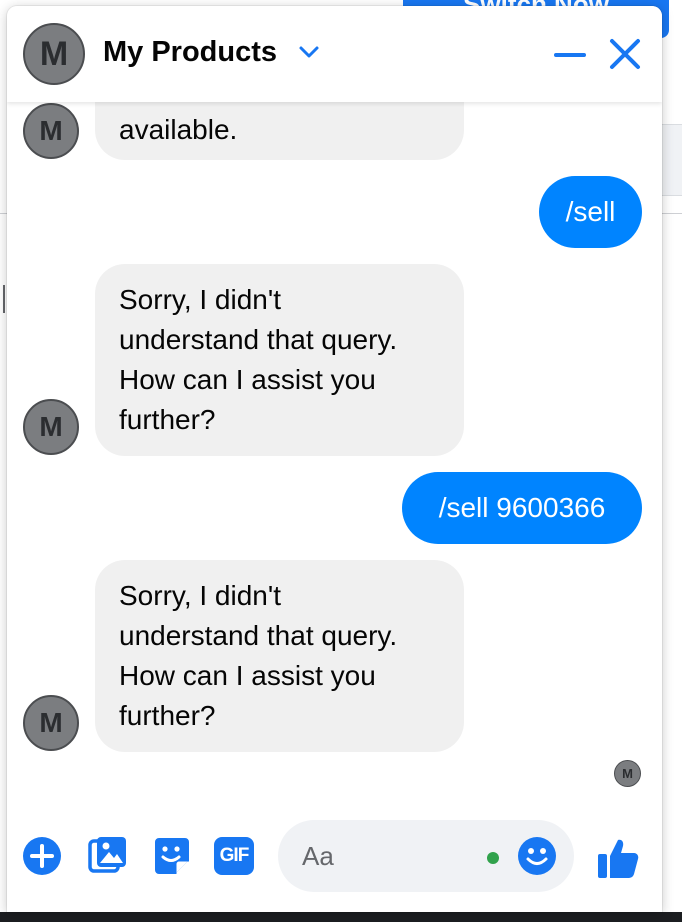 The image size is (682, 922). Describe the element at coordinates (309, 52) in the screenshot. I see `chevron-down-icon` at that location.